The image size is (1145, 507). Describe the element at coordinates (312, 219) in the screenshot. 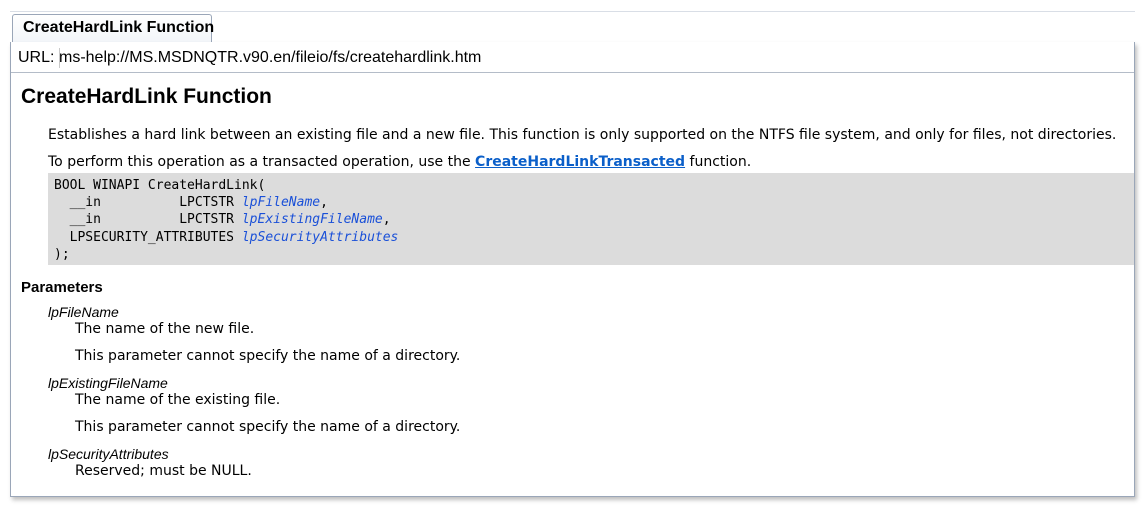

I see `syntax-arg-lpexistingfilename: lpExistingFileName` at that location.